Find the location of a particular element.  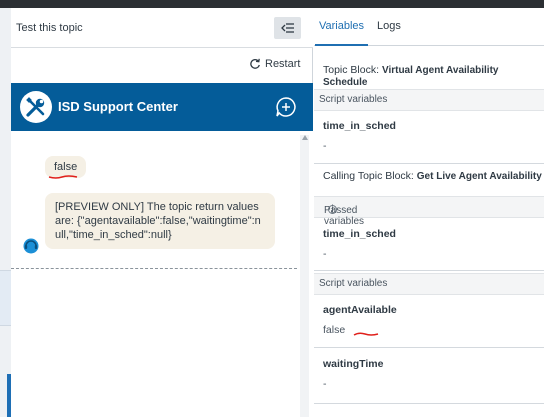

background-highlight is located at coordinates (5, 298).